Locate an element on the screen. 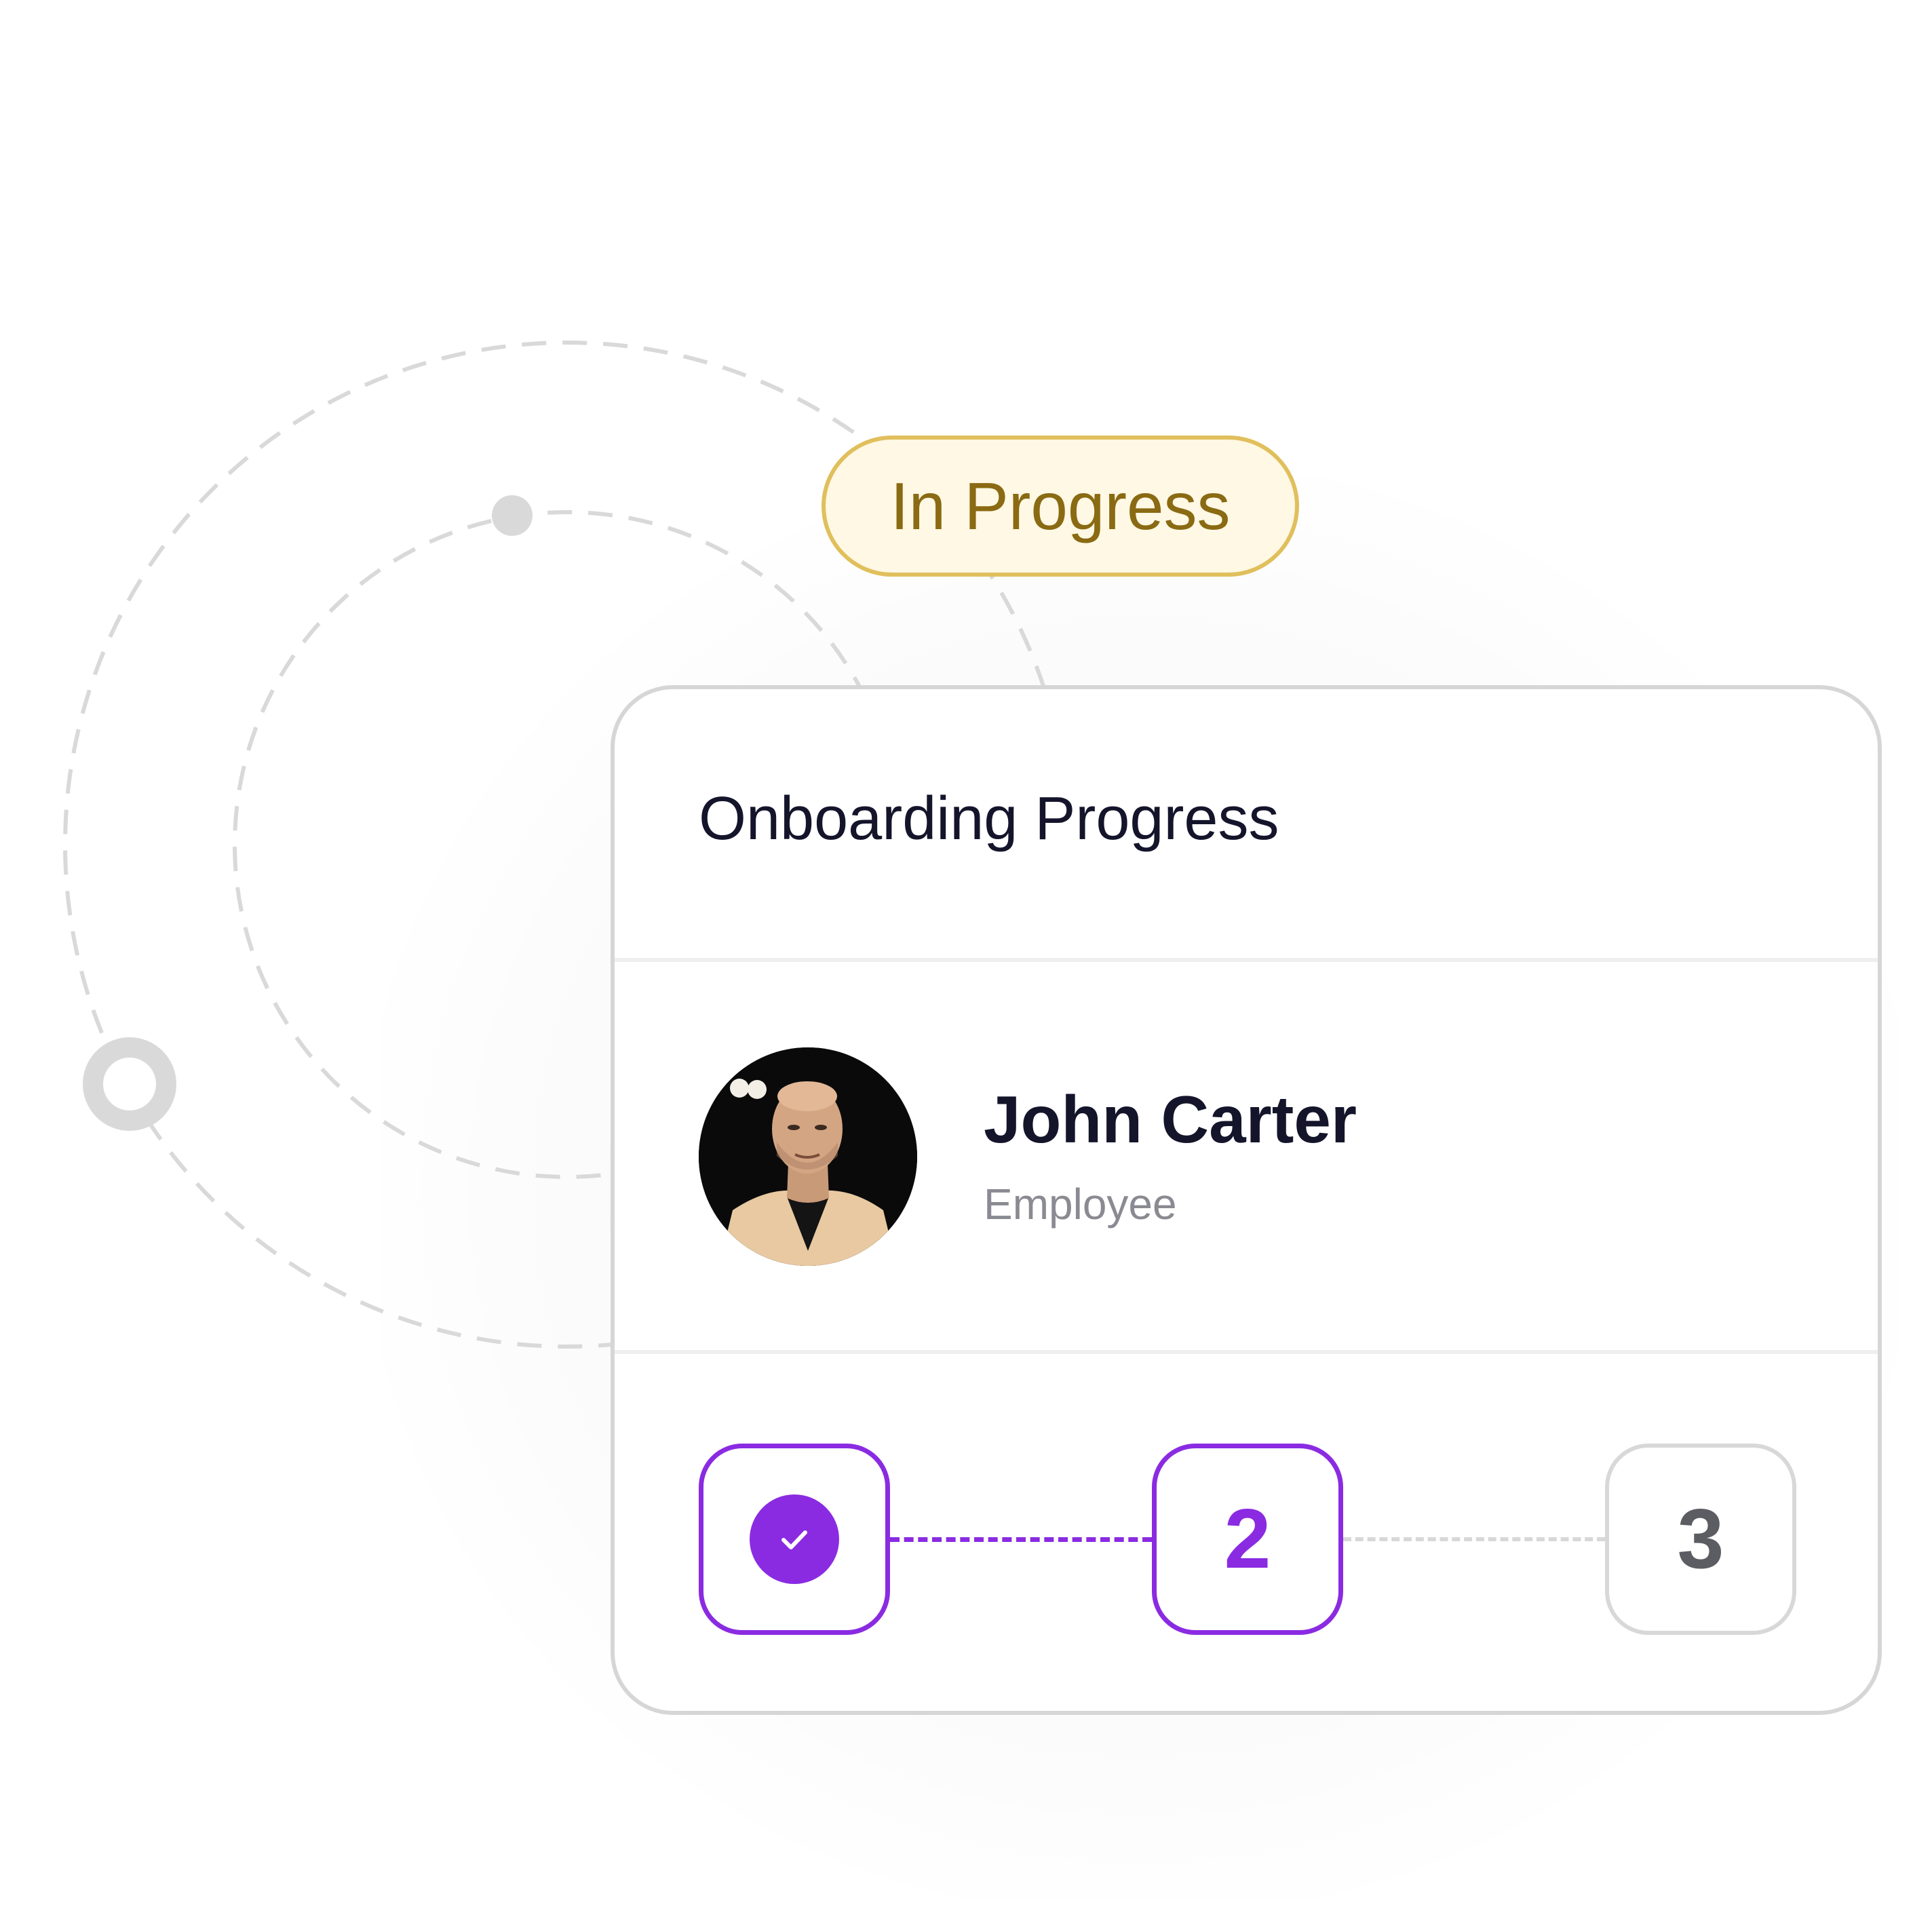  step-1-completed is located at coordinates (794, 1539).